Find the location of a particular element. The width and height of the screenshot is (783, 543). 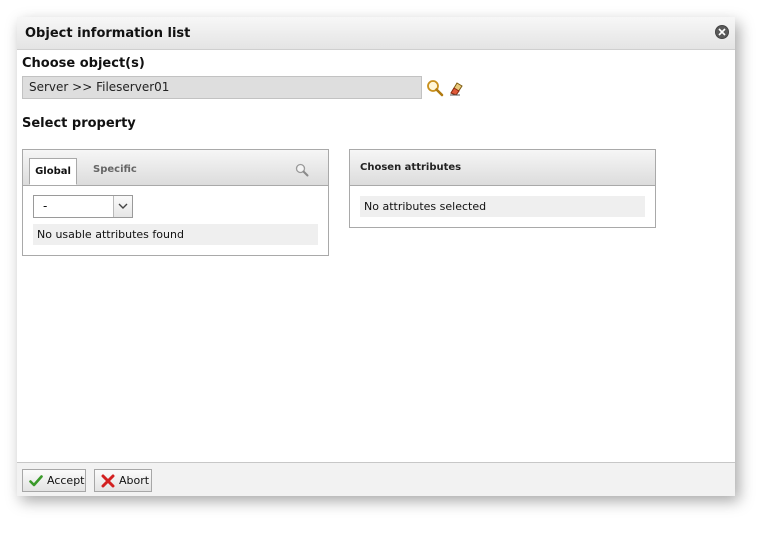

abort-button: Abort is located at coordinates (123, 480).